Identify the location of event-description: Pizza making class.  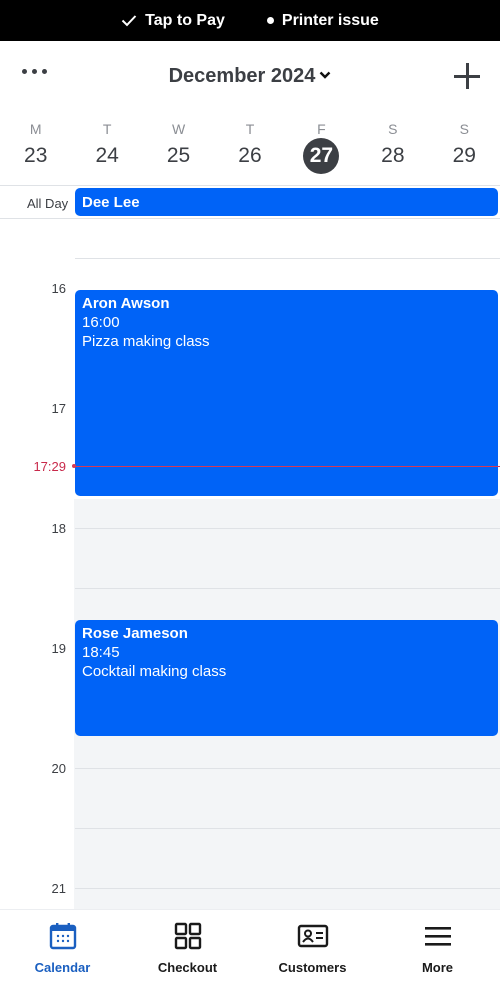
(146, 341).